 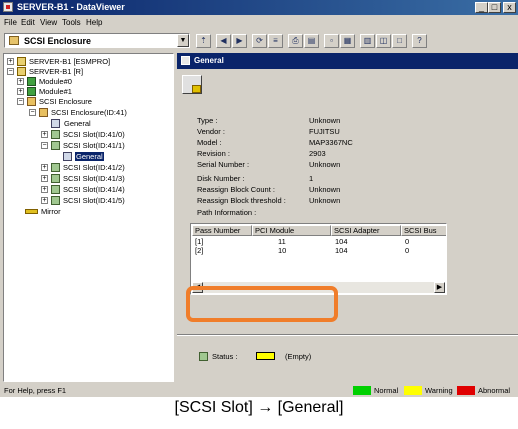 What do you see at coordinates (65, 101) in the screenshot?
I see `tree-item-label: SCSI Enclosure` at bounding box center [65, 101].